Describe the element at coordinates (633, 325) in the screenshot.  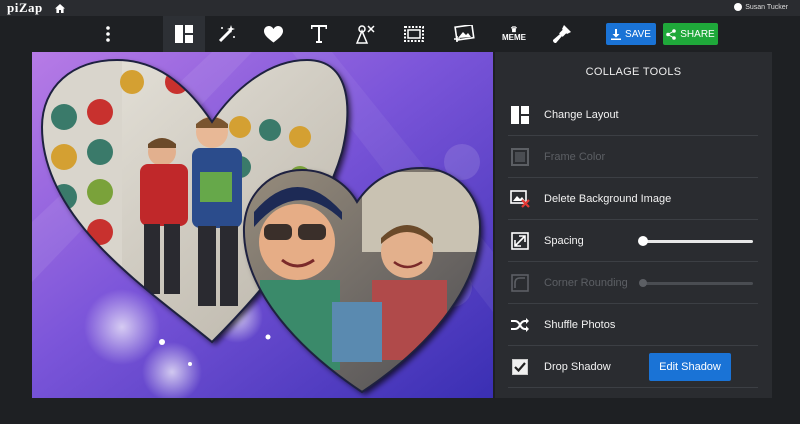
I see `shuffle-photos-option: Shuffle Photos` at that location.